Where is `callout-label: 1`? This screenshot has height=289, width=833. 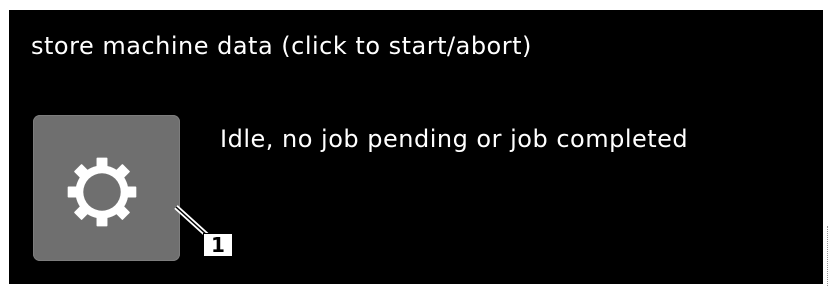
callout-label: 1 is located at coordinates (218, 245).